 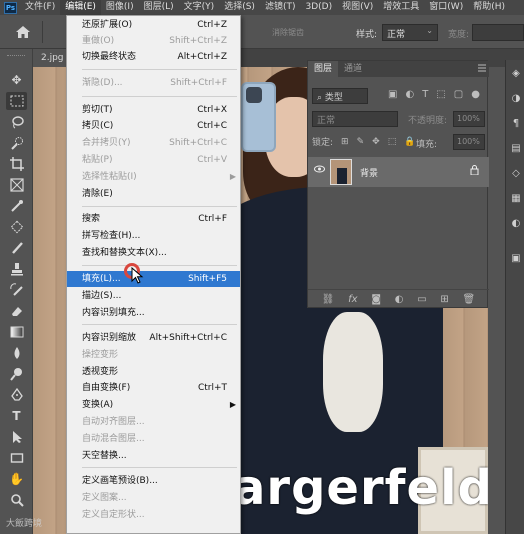 What do you see at coordinates (357, 7) in the screenshot?
I see `menu-view: 视图(V)` at bounding box center [357, 7].